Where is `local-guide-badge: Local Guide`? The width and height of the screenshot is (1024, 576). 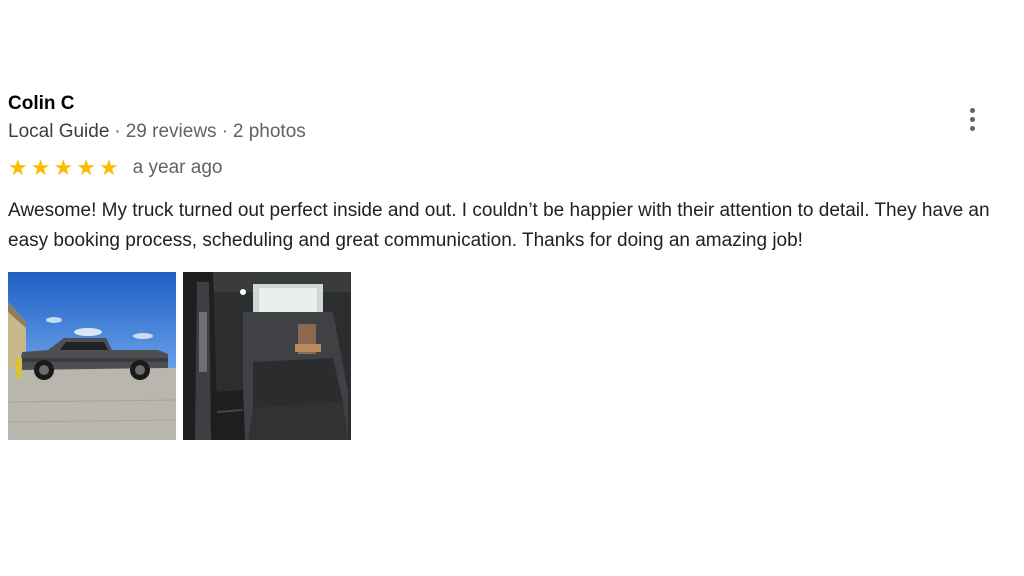 local-guide-badge: Local Guide is located at coordinates (59, 131).